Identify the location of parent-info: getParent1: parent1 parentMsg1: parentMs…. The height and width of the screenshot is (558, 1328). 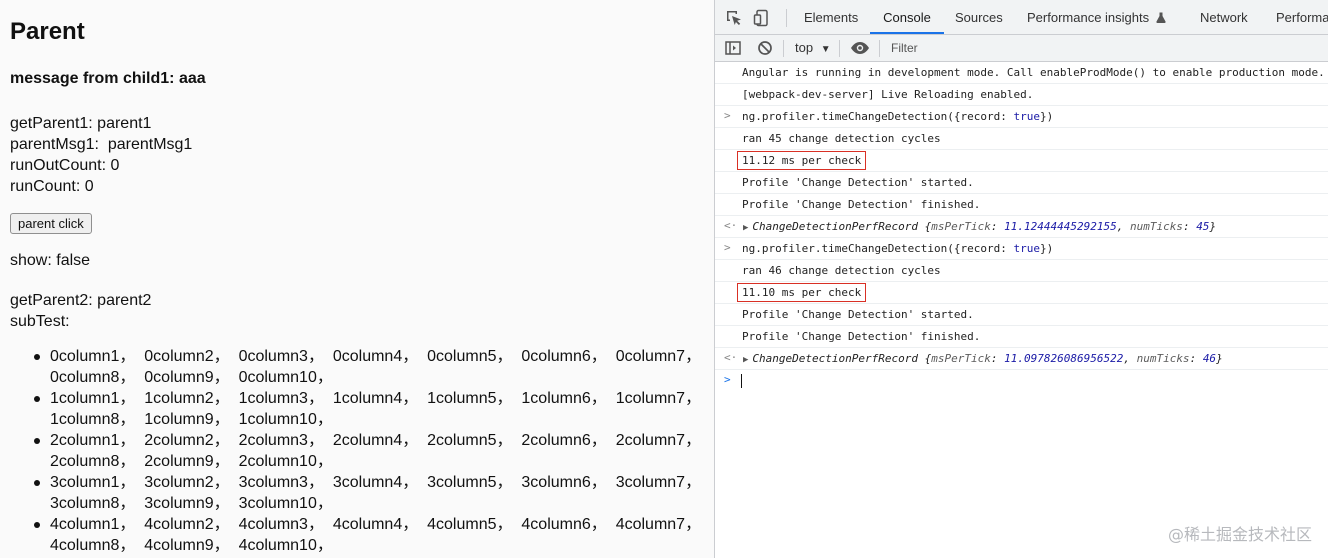
(101, 155).